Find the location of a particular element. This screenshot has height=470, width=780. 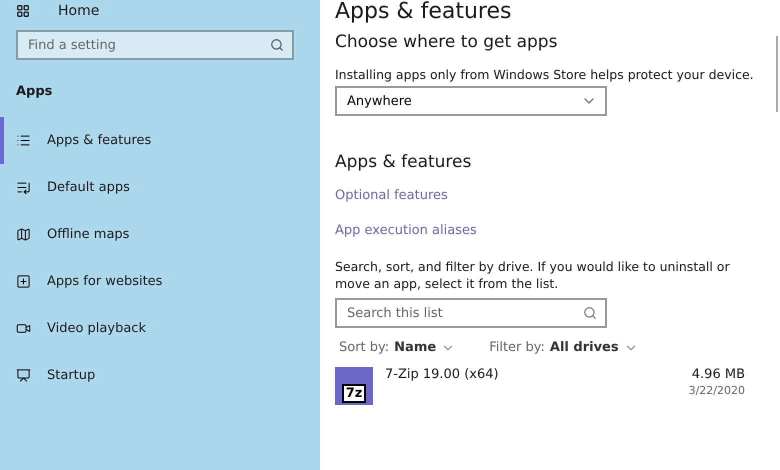

home-icon is located at coordinates (23, 11).